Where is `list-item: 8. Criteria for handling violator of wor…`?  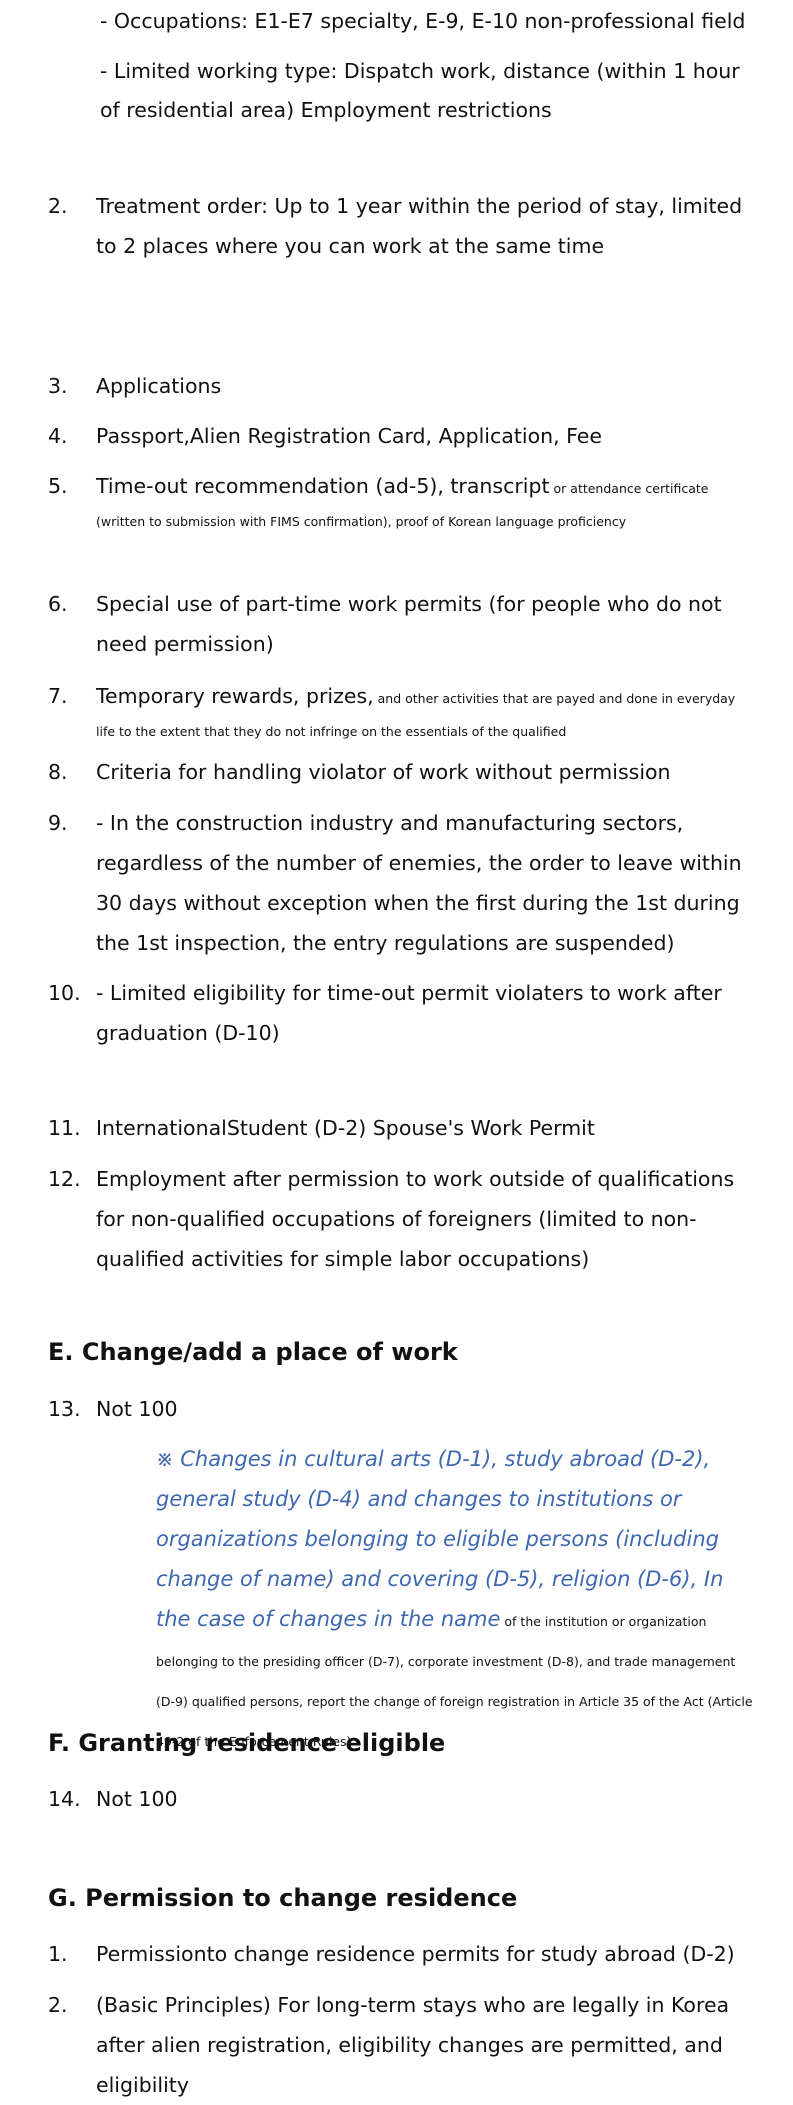 list-item: 8. Criteria for handling violator of wor… is located at coordinates (400, 772).